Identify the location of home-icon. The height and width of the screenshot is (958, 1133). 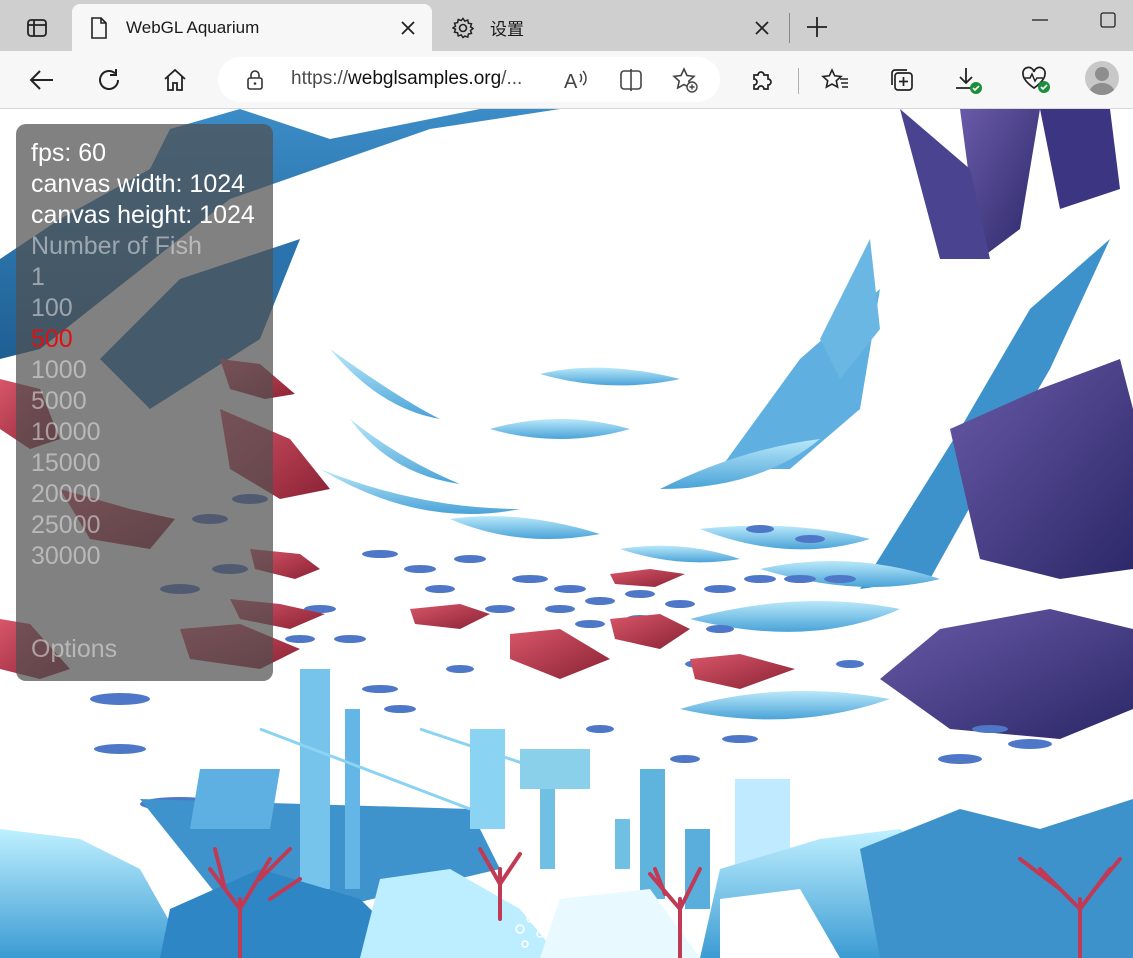
(175, 80).